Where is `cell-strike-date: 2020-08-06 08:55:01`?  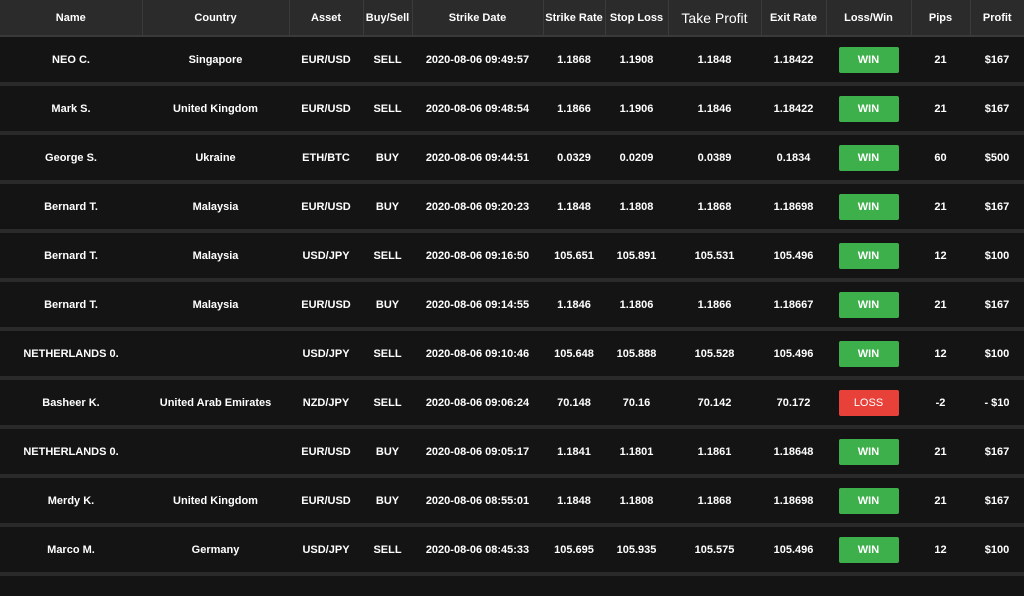 cell-strike-date: 2020-08-06 08:55:01 is located at coordinates (477, 501).